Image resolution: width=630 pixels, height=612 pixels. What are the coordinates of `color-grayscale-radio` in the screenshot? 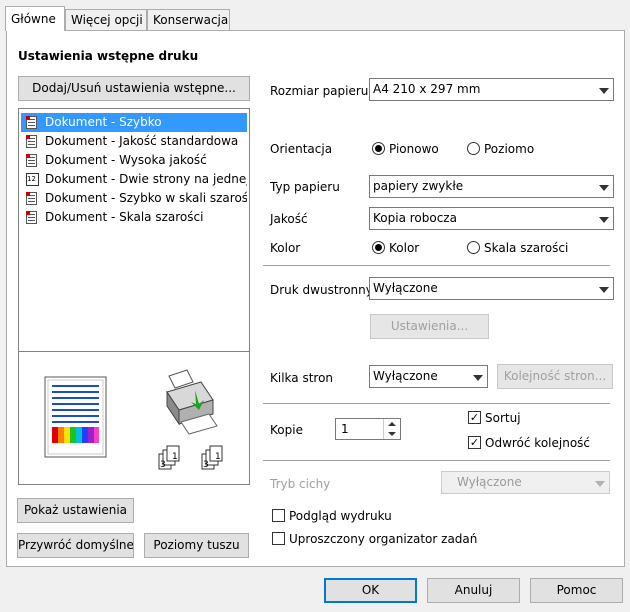 It's located at (473, 247).